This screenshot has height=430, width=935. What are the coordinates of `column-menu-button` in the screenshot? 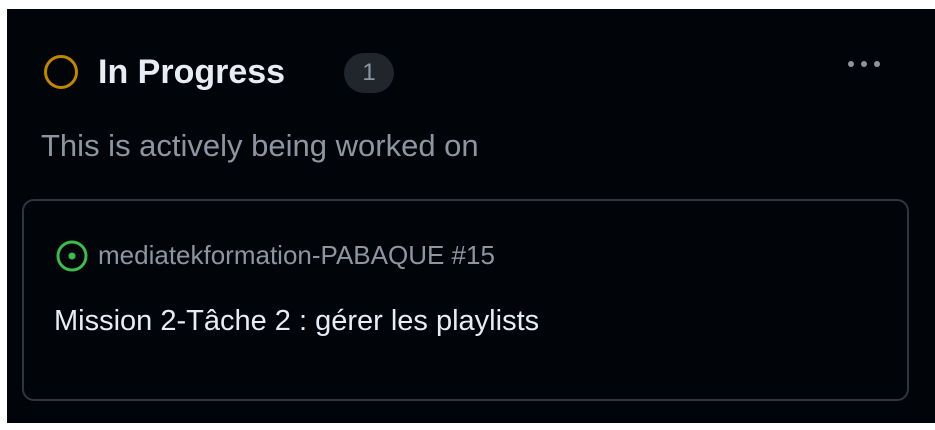 It's located at (864, 64).